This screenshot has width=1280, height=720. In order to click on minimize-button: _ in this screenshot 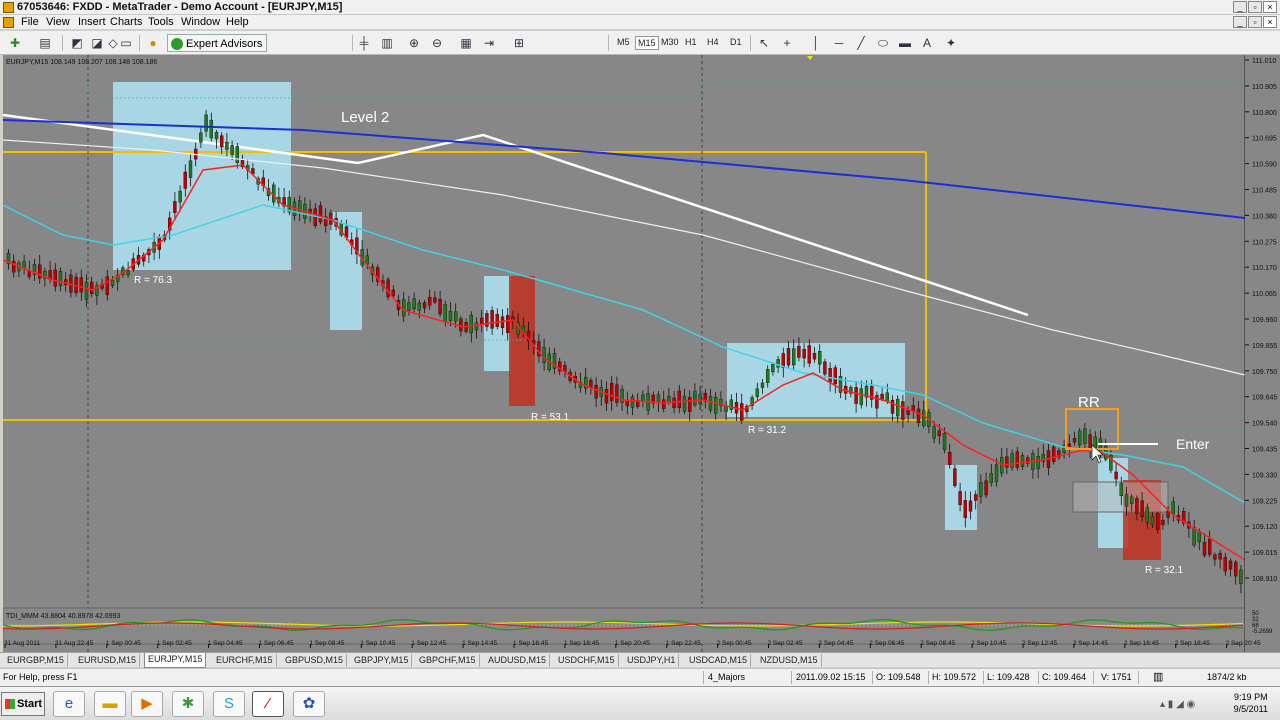, I will do `click(1240, 7)`.